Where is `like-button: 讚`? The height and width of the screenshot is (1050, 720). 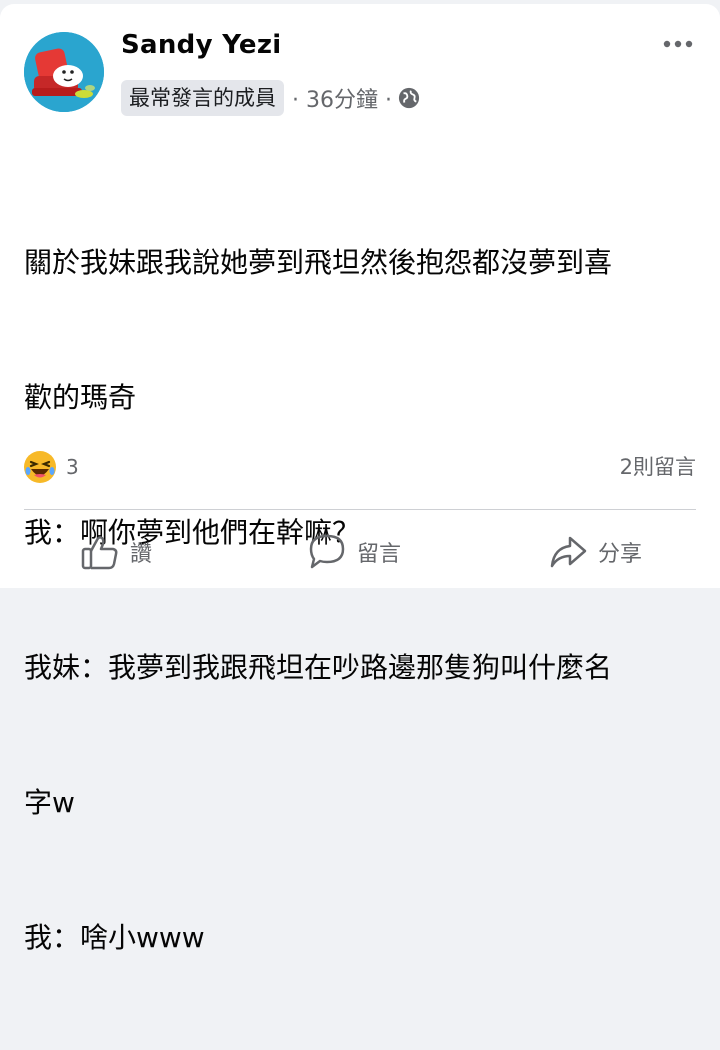
like-button: 讚 is located at coordinates (116, 552).